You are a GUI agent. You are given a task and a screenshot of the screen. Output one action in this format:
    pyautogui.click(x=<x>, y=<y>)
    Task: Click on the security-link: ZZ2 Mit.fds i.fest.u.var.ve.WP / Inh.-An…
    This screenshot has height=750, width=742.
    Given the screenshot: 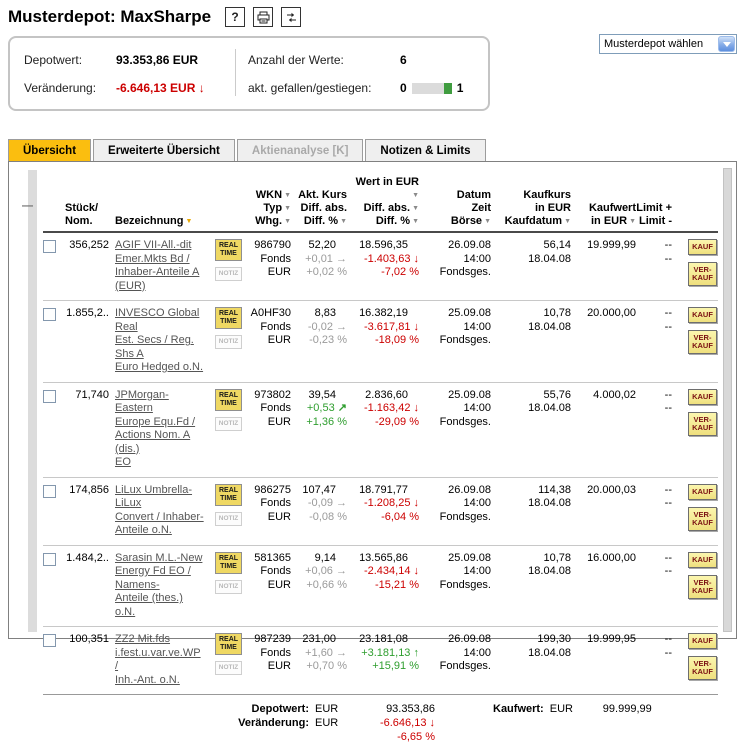 What is the action you would take?
    pyautogui.click(x=158, y=659)
    